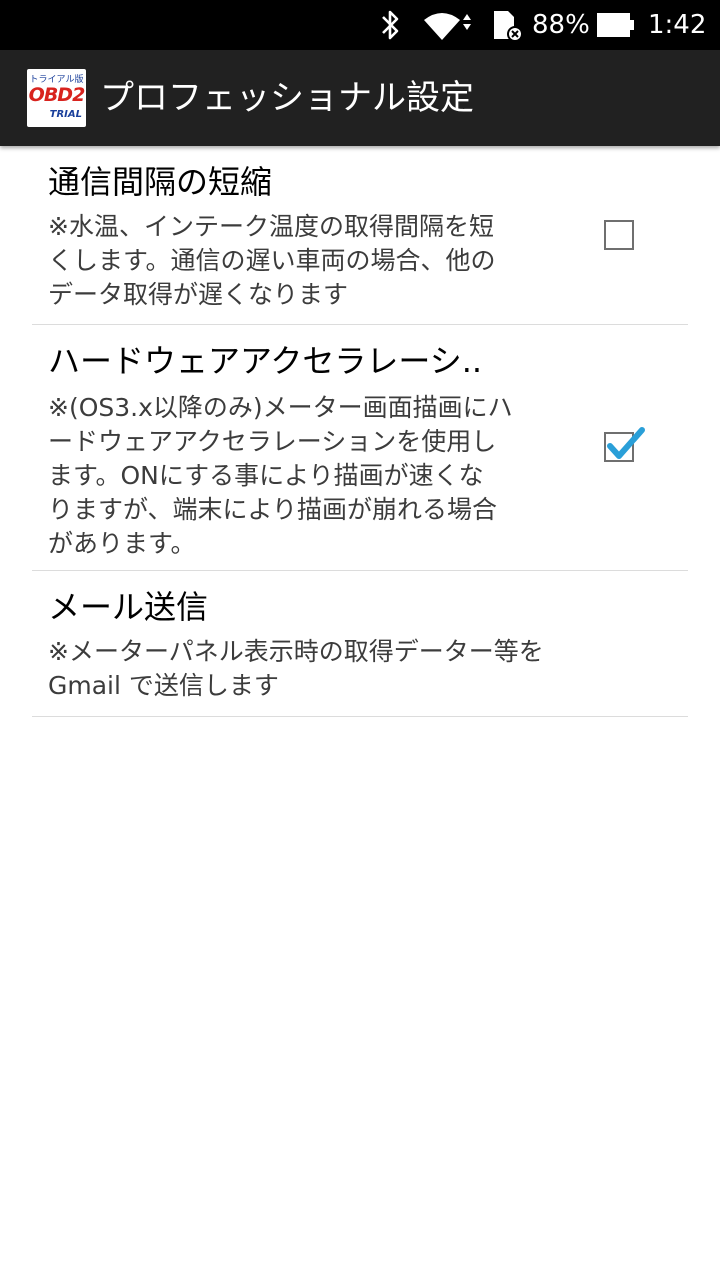 This screenshot has height=1280, width=720. What do you see at coordinates (287, 98) in the screenshot?
I see `page-title: プロフェッショナル設定` at bounding box center [287, 98].